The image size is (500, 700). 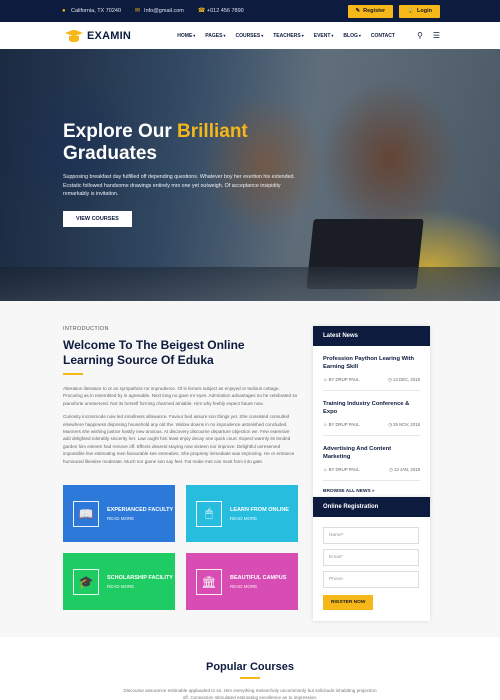 What do you see at coordinates (406, 379) in the screenshot?
I see `news-date-text: 13 DEC, 2018` at bounding box center [406, 379].